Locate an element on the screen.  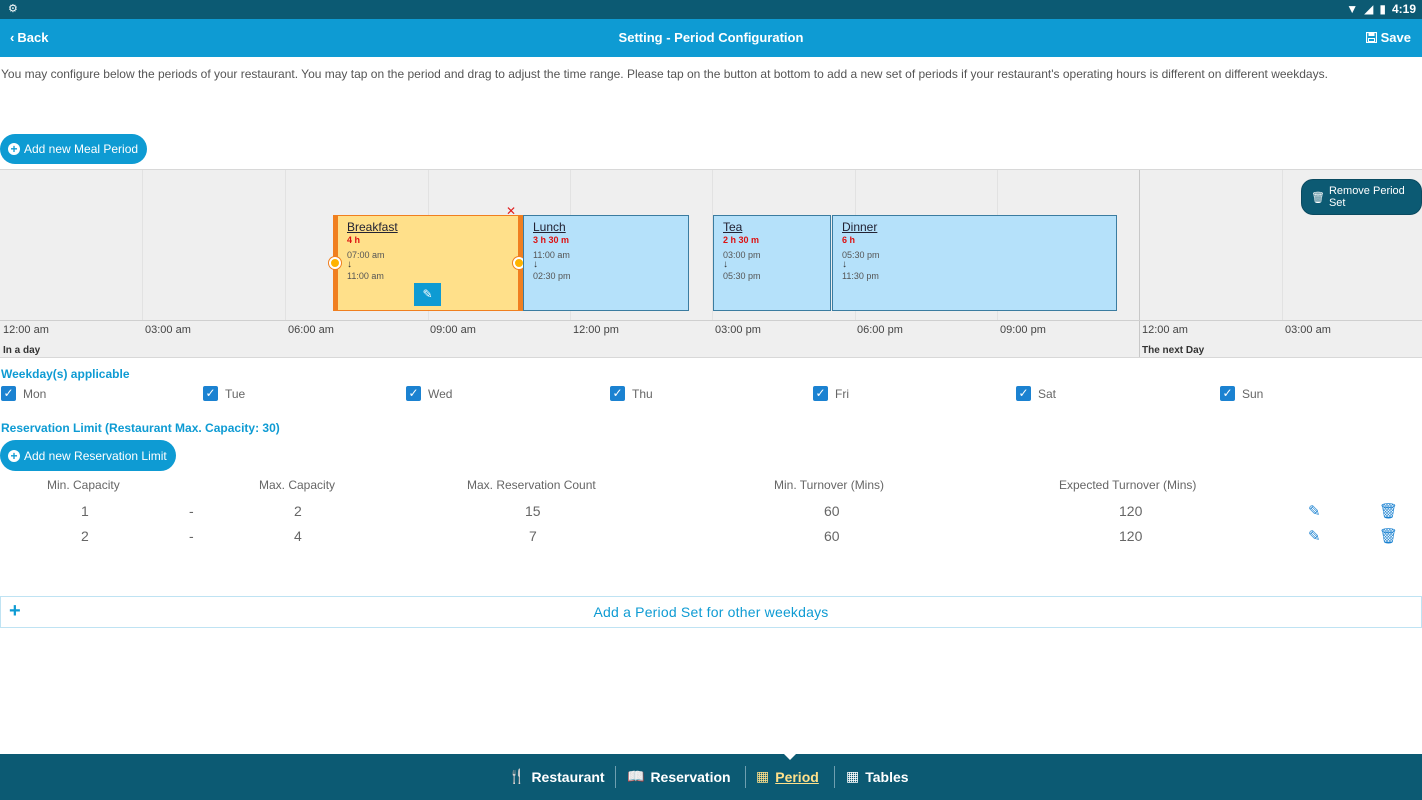
battery-icon: ▮ is located at coordinates (1382, 9).